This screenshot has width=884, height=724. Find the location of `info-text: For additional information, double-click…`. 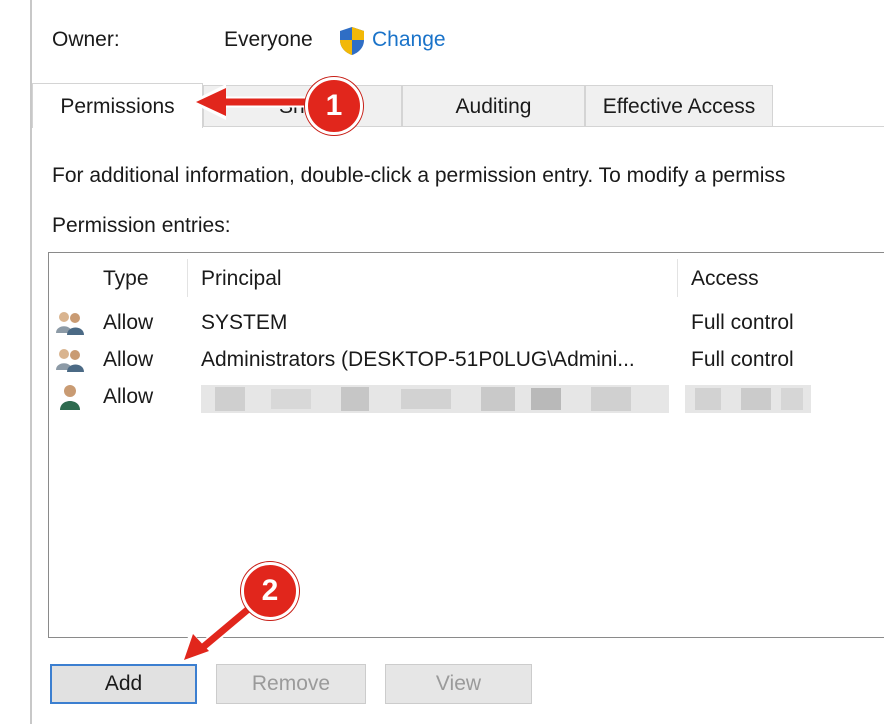

info-text: For additional information, double-click… is located at coordinates (419, 175).